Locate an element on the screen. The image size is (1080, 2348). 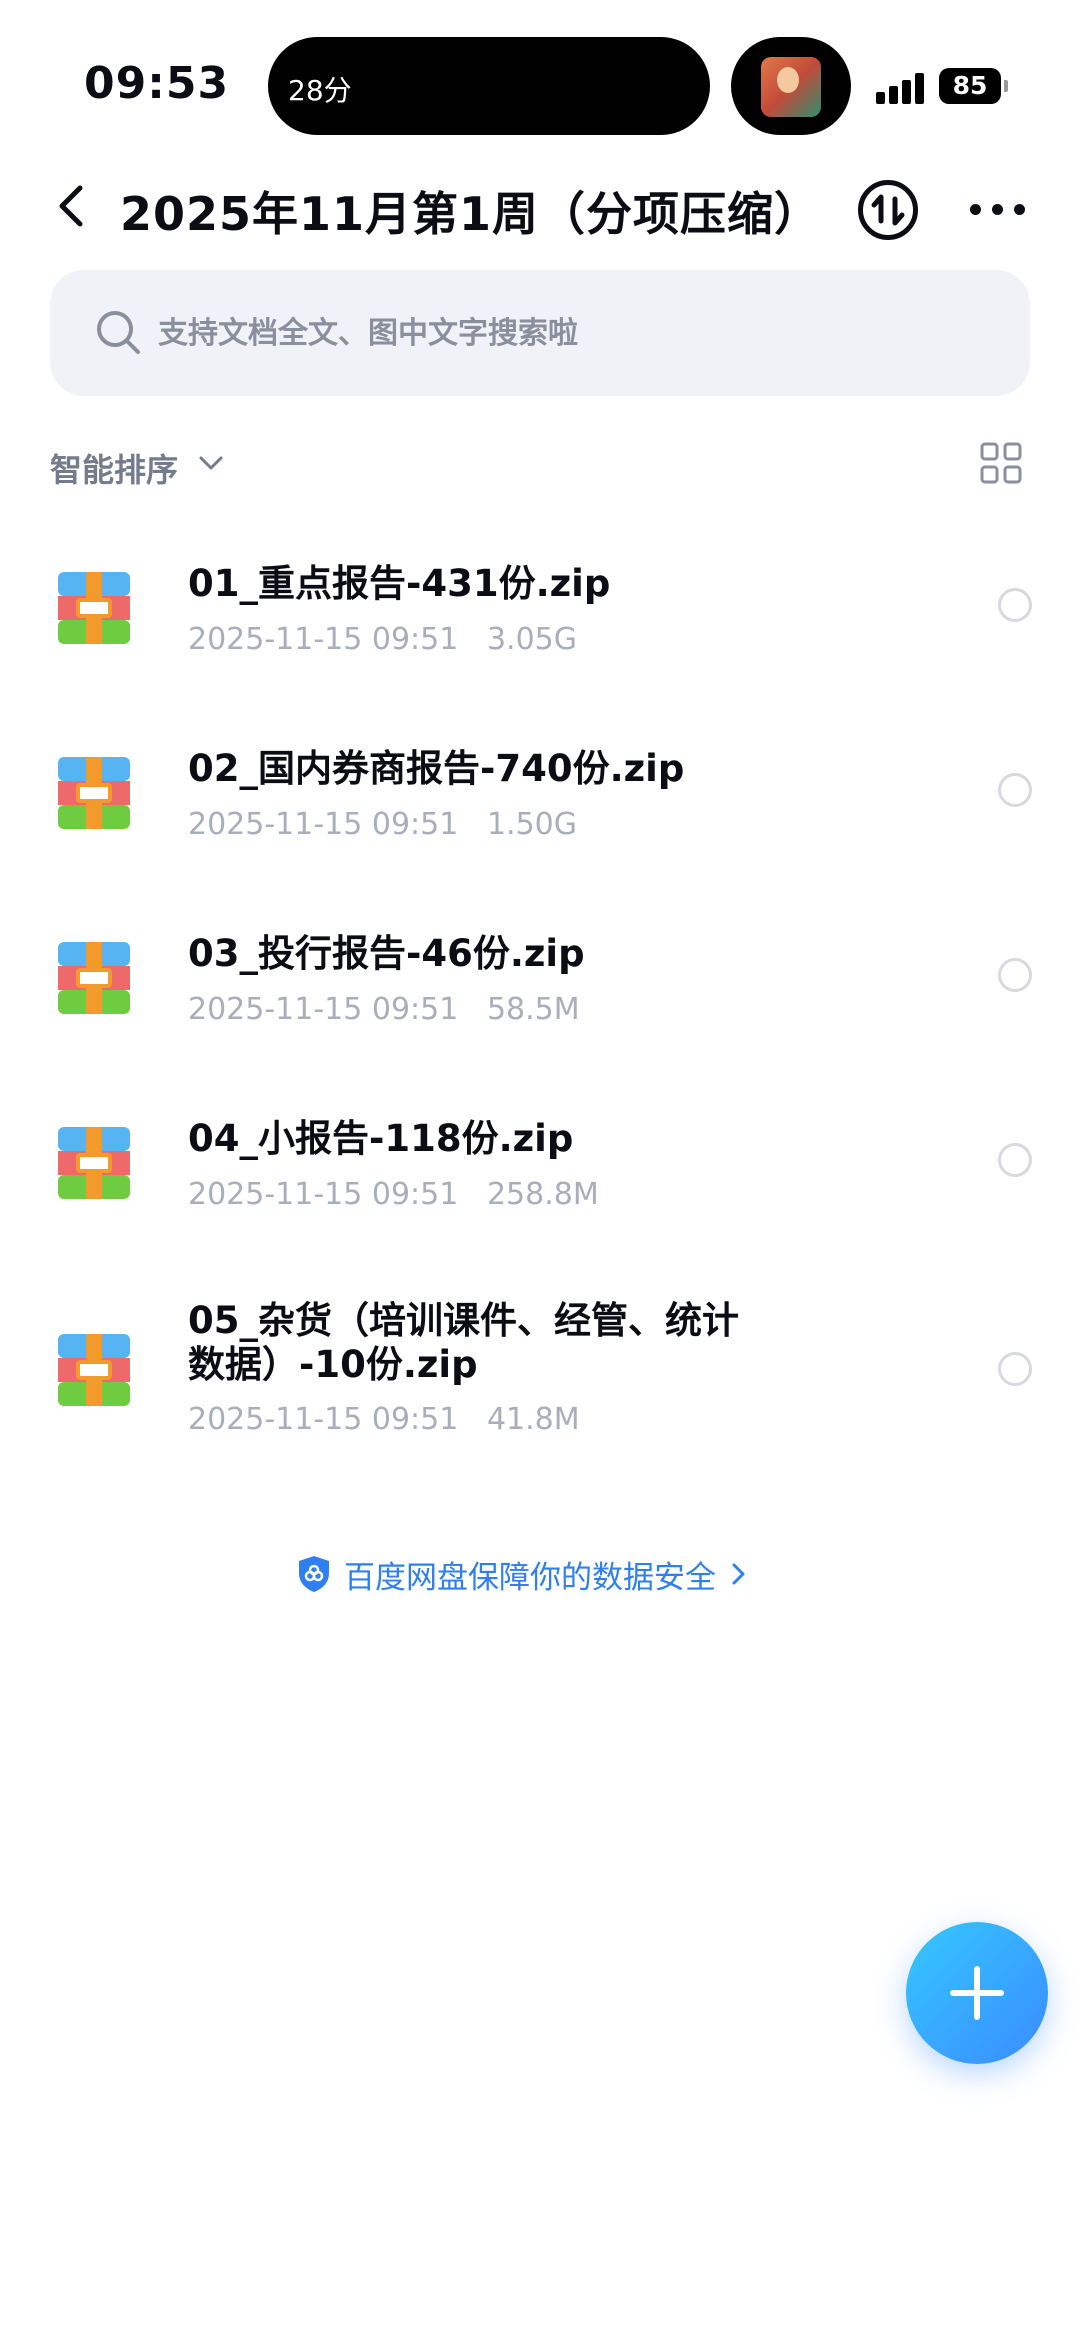
chevron-right-icon is located at coordinates (738, 1574).